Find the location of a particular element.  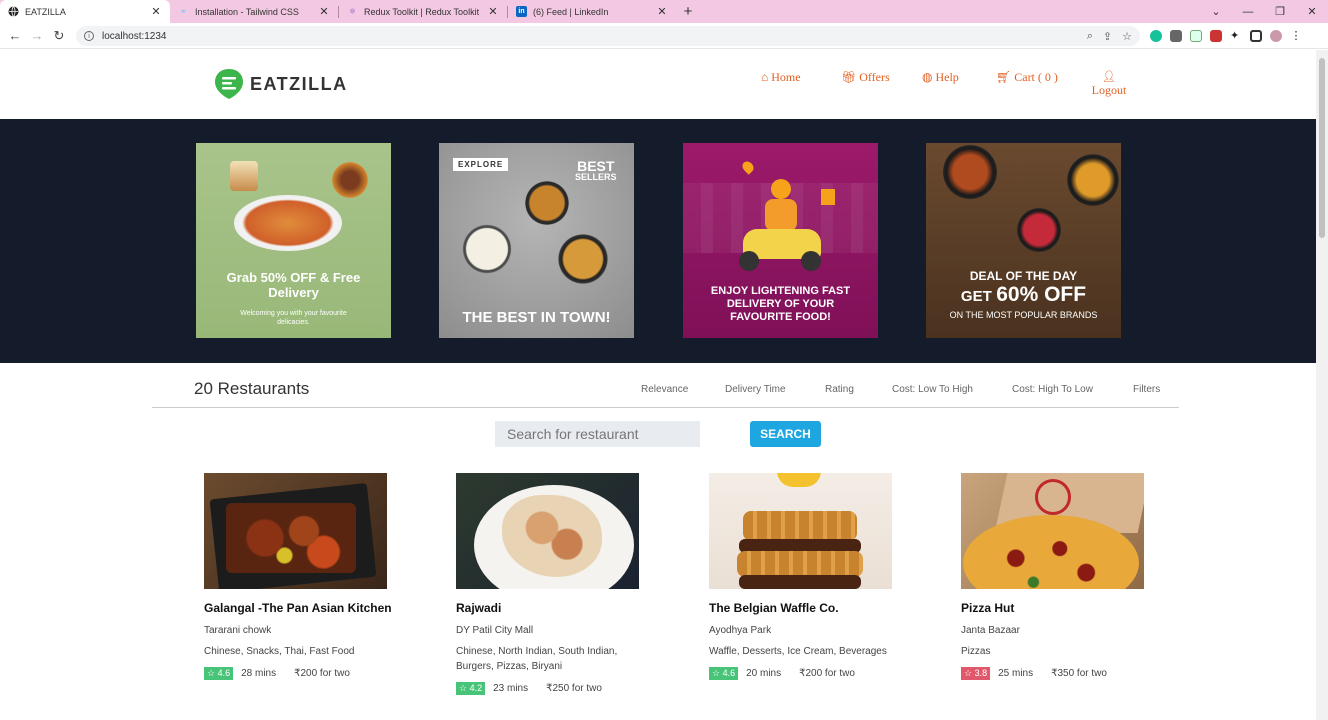

delivery-time: 28 mins is located at coordinates (259, 673).